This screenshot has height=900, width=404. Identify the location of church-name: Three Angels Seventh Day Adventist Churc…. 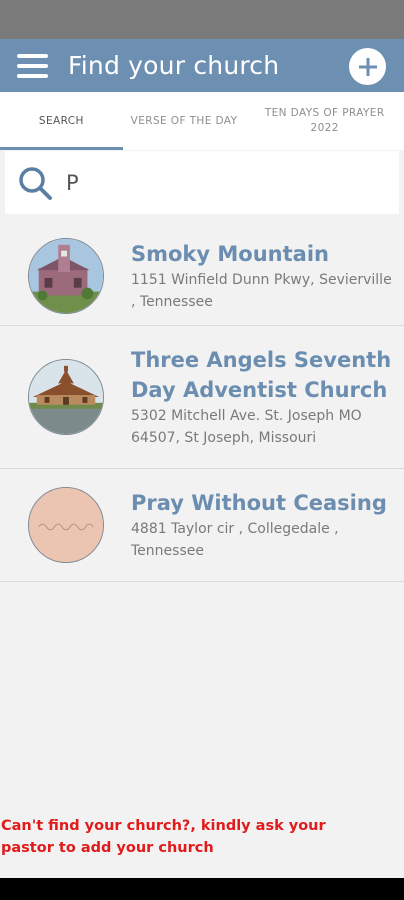
(261, 375).